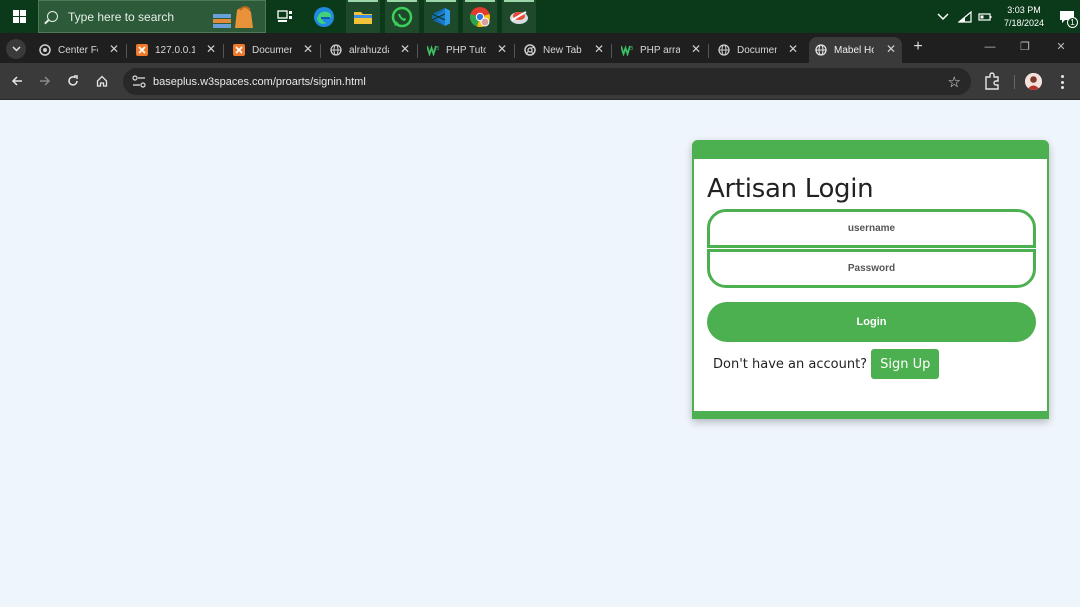  I want to click on chevron-down-icon, so click(16, 49).